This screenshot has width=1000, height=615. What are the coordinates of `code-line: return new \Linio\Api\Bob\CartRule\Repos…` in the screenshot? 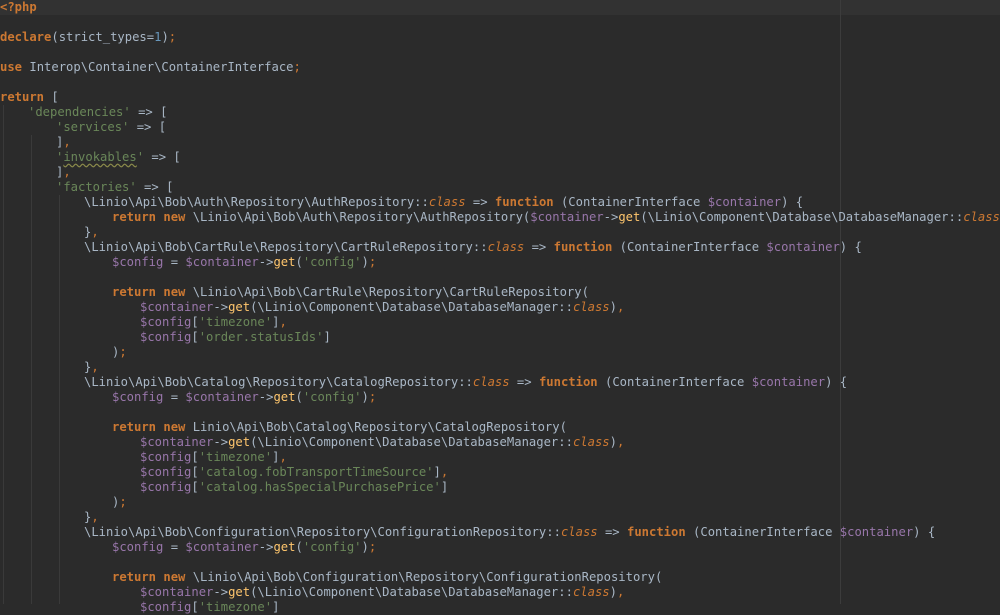 It's located at (350, 292).